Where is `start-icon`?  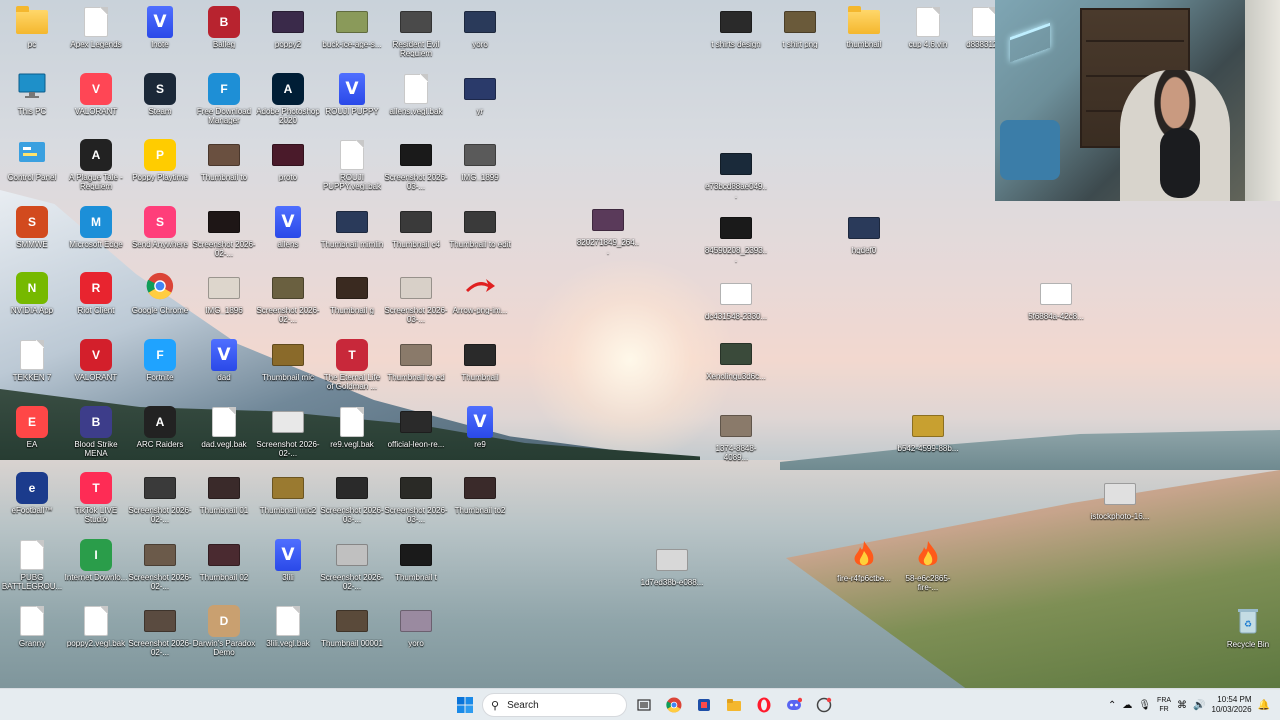
start-icon is located at coordinates (465, 705).